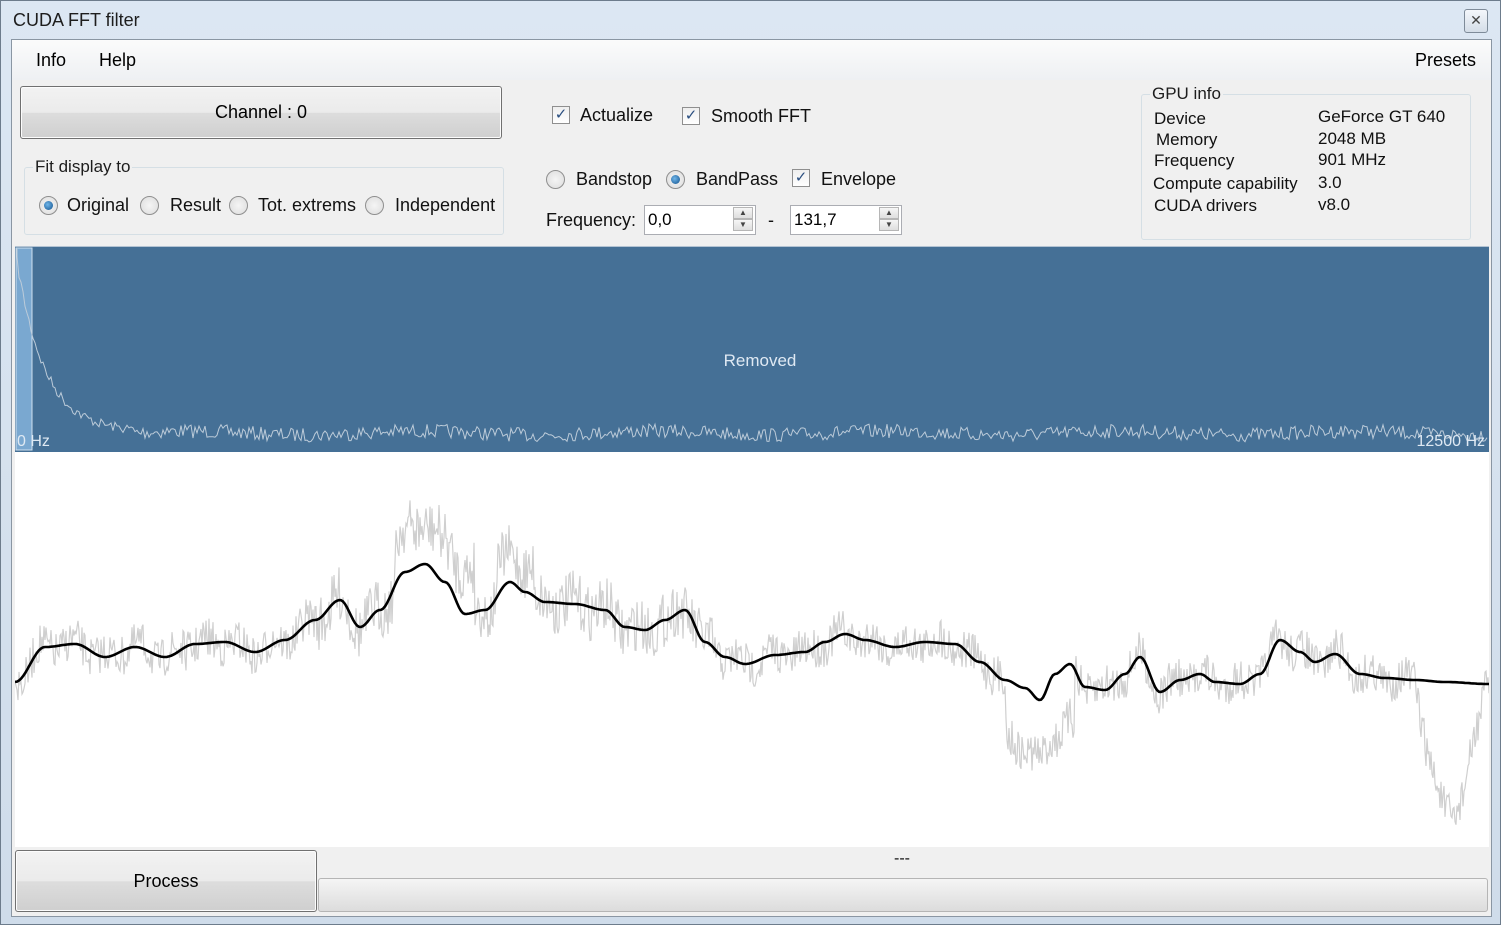 This screenshot has width=1501, height=925. What do you see at coordinates (98, 205) in the screenshot?
I see `radio-original-label: Original` at bounding box center [98, 205].